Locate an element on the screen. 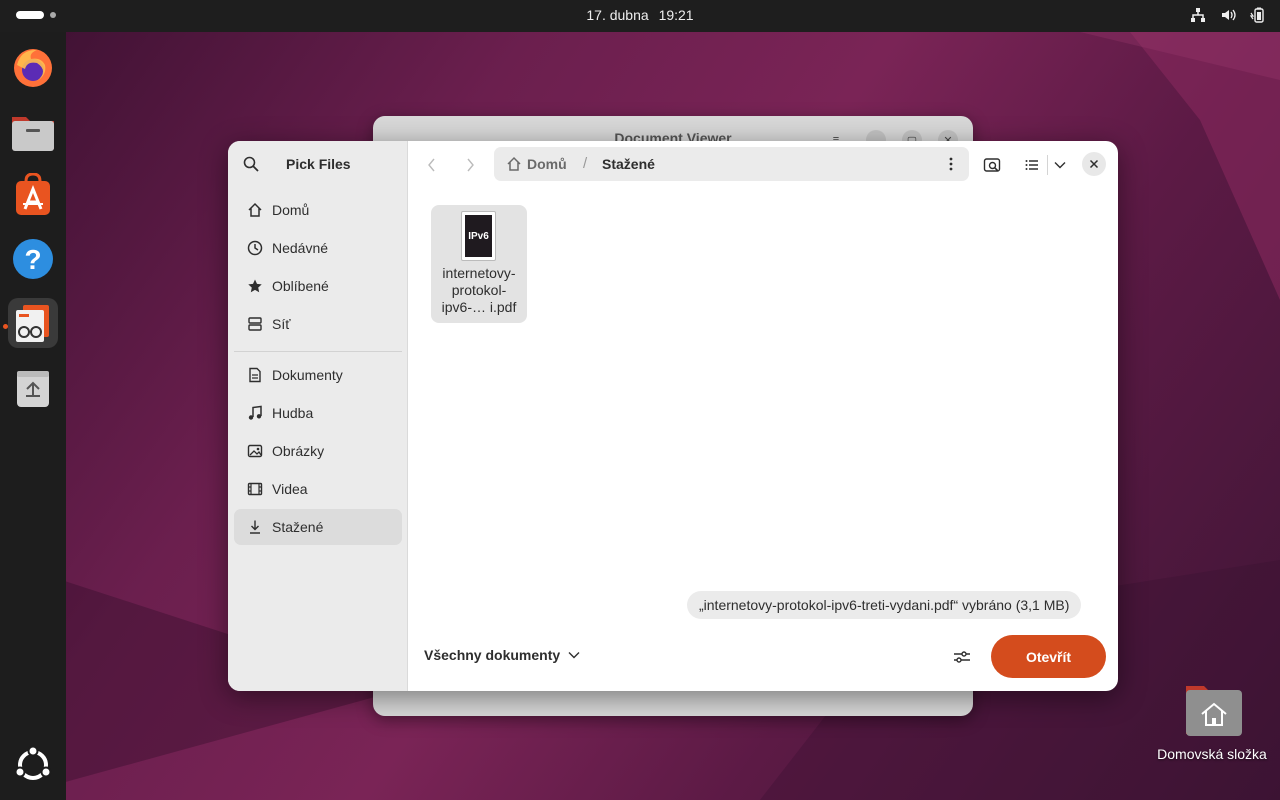 The height and width of the screenshot is (800, 1280). sidebar-item-documents: Dokumenty is located at coordinates (318, 375).